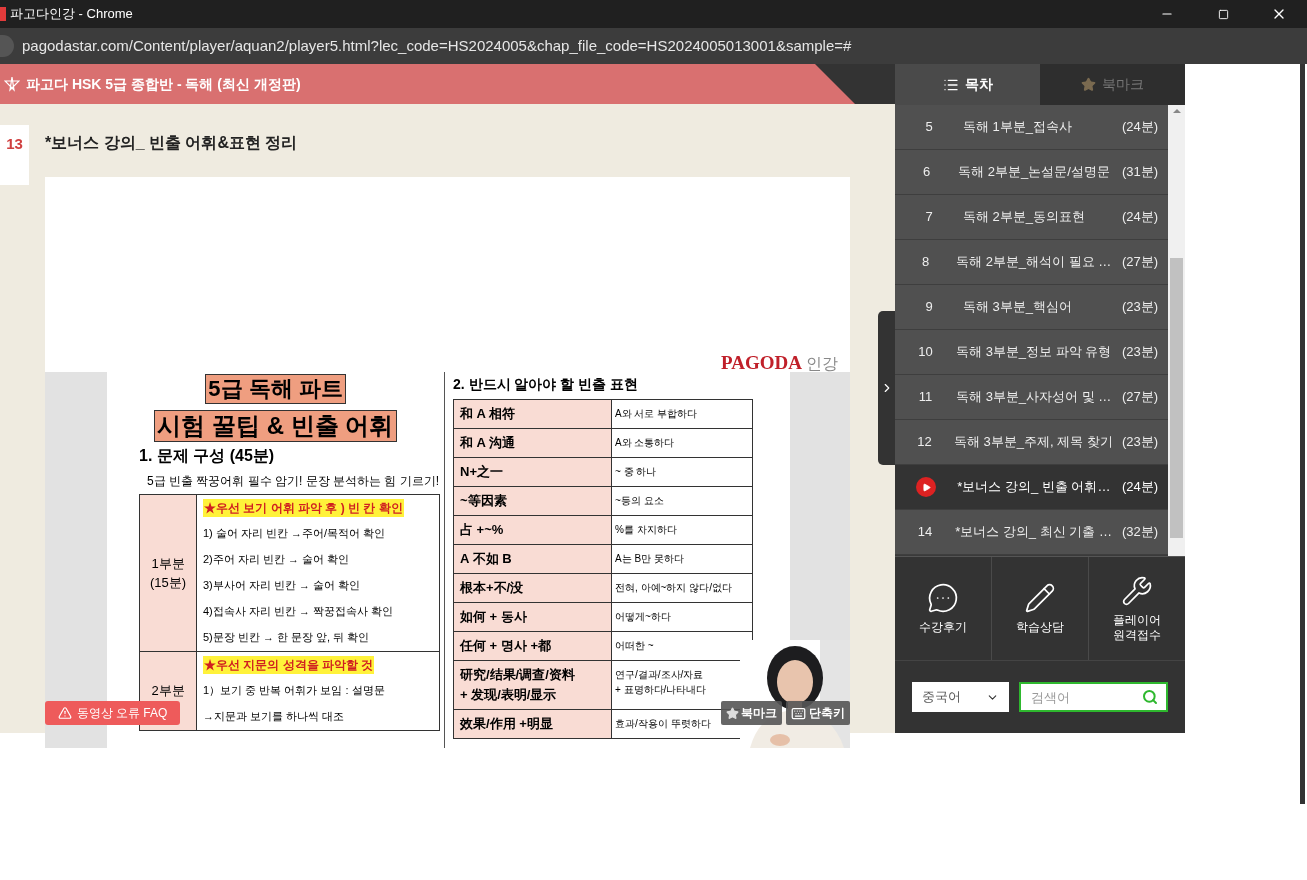 The width and height of the screenshot is (1307, 880). What do you see at coordinates (533, 501) in the screenshot?
I see `chinese-cell: ~等因素` at bounding box center [533, 501].